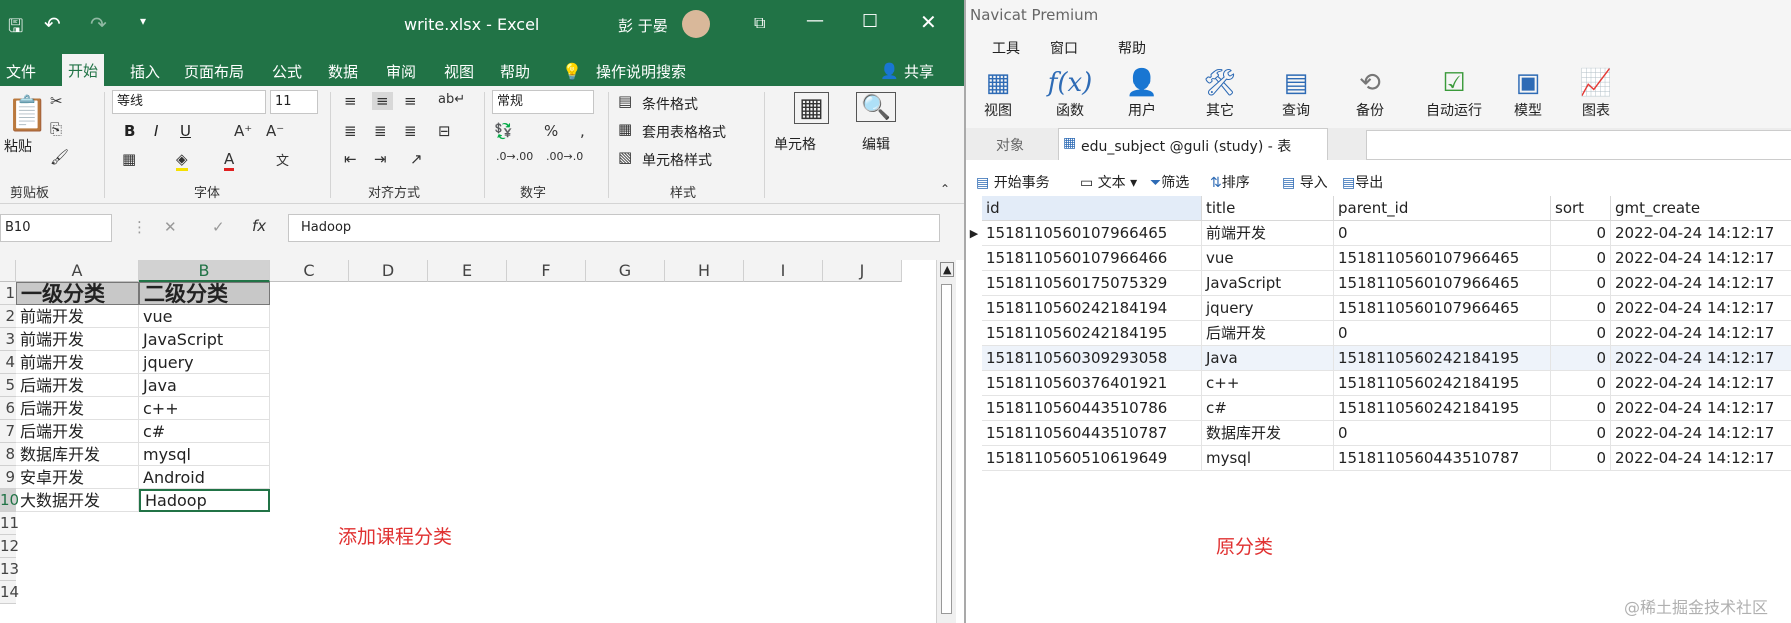 The height and width of the screenshot is (623, 1791). Describe the element at coordinates (8, 431) in the screenshot. I see `row-header: 7` at that location.